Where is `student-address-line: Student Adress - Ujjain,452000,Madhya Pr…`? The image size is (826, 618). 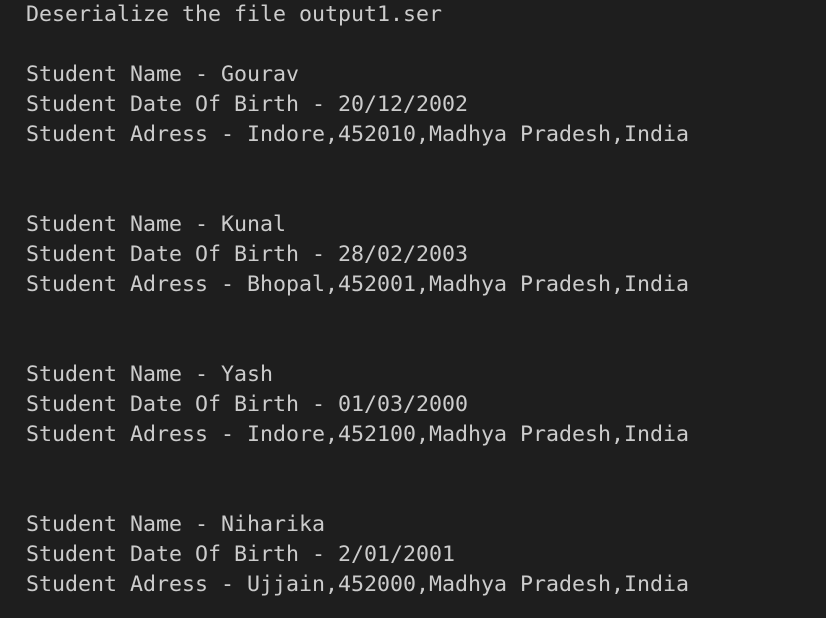
student-address-line: Student Adress - Ujjain,452000,Madhya Pr… is located at coordinates (358, 584).